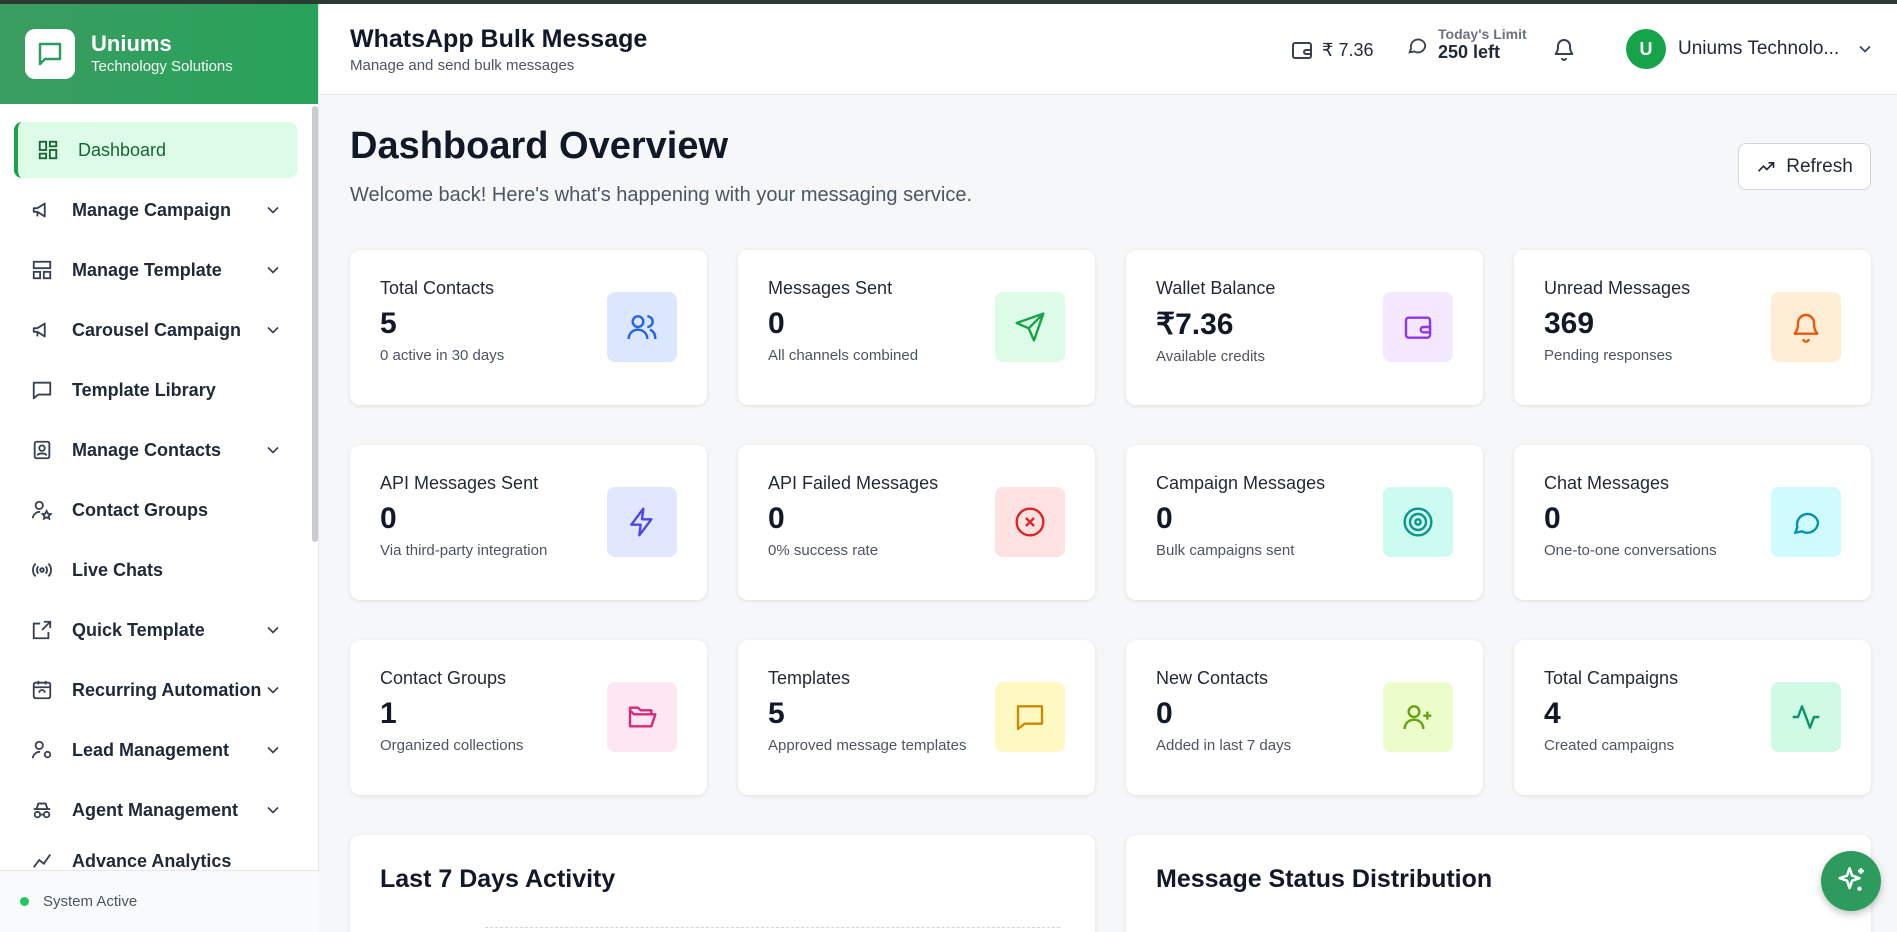 This screenshot has height=932, width=1897. Describe the element at coordinates (152, 861) in the screenshot. I see `sidebar-item-label: Advance Analytics` at that location.